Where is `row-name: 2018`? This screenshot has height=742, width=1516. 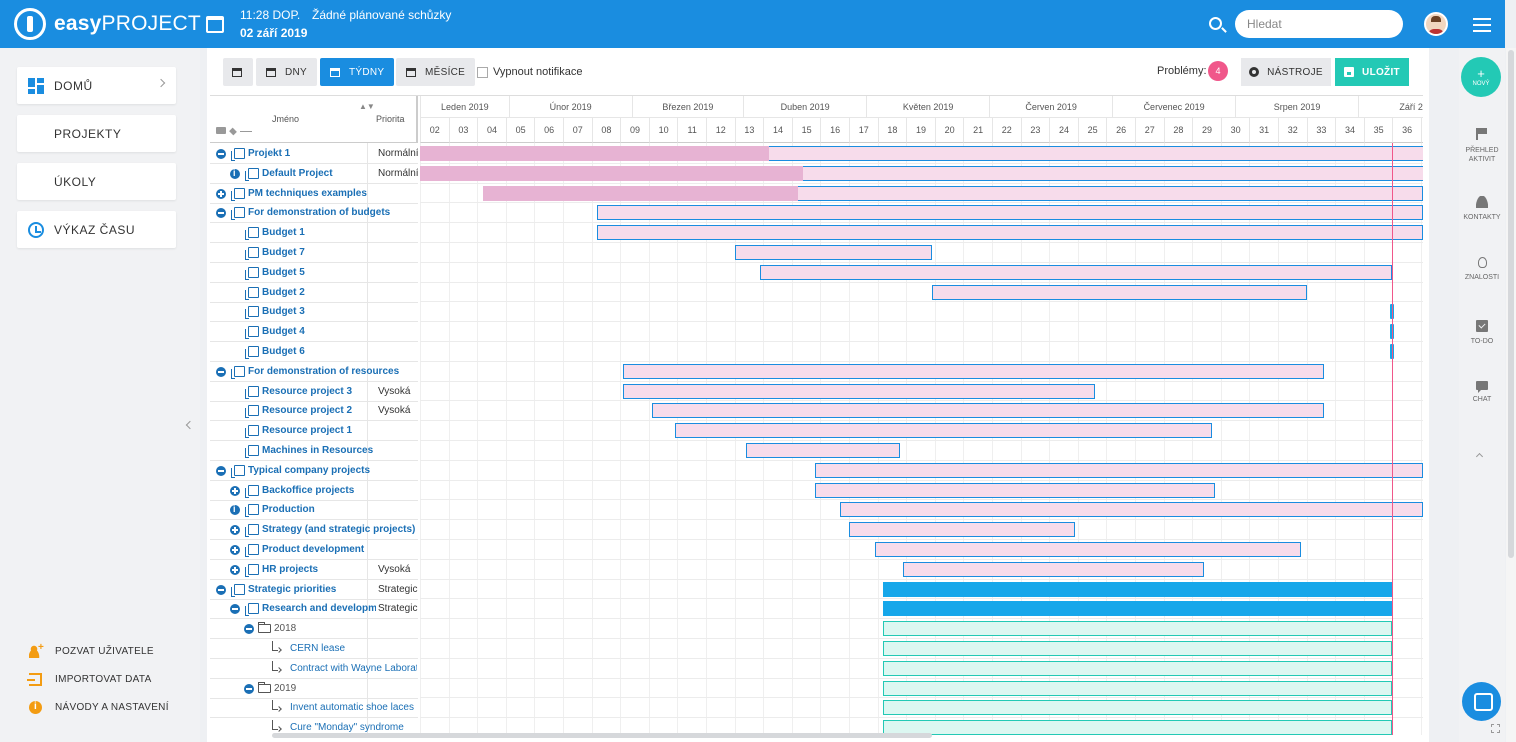
row-name: 2018 is located at coordinates (345, 628).